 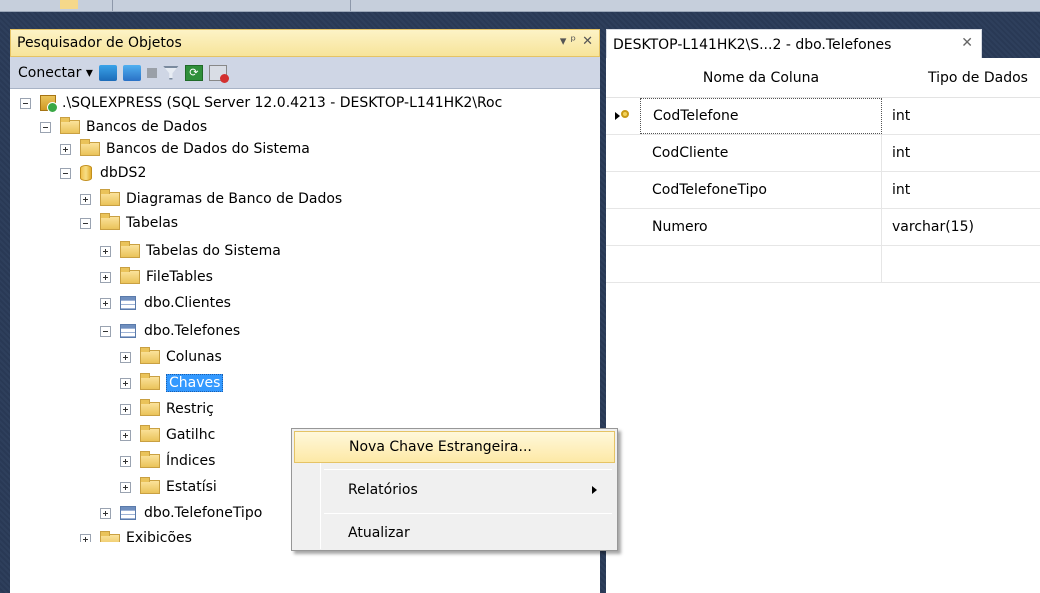 I want to click on column-name-cell, so click(x=761, y=264).